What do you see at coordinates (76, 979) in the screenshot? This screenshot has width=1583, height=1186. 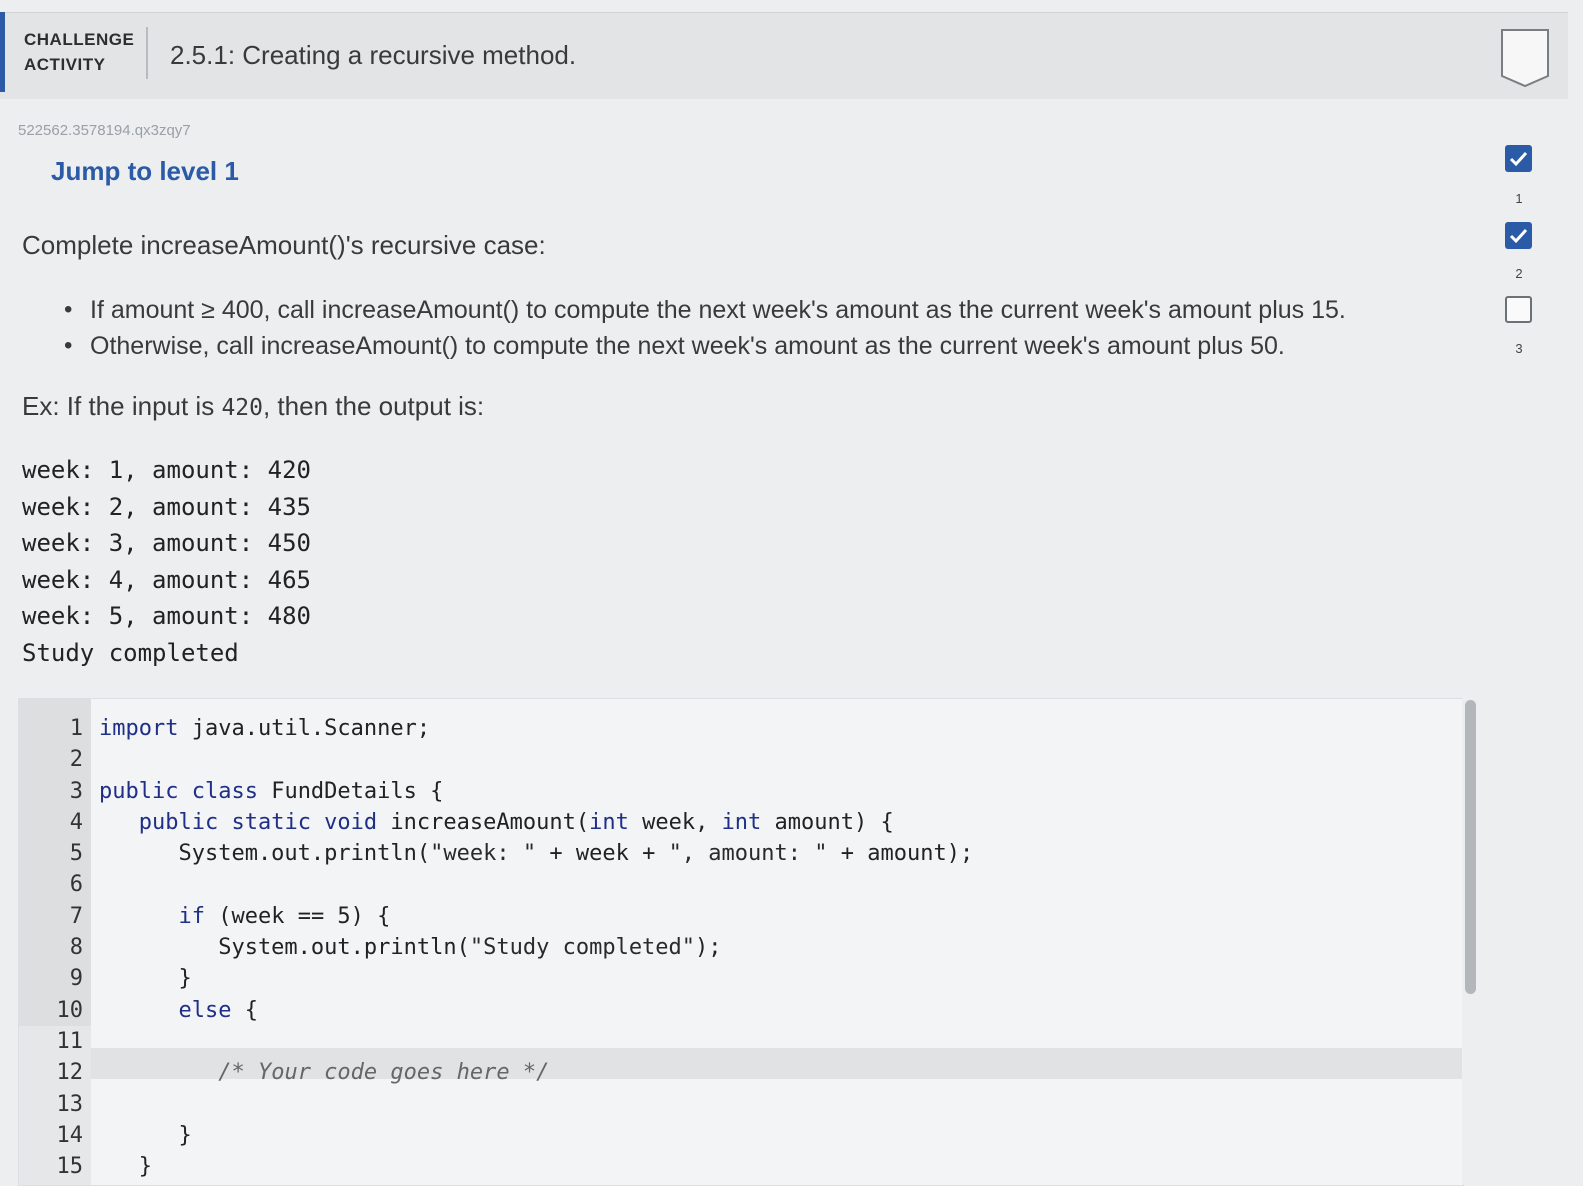 I see `line-number: 9` at bounding box center [76, 979].